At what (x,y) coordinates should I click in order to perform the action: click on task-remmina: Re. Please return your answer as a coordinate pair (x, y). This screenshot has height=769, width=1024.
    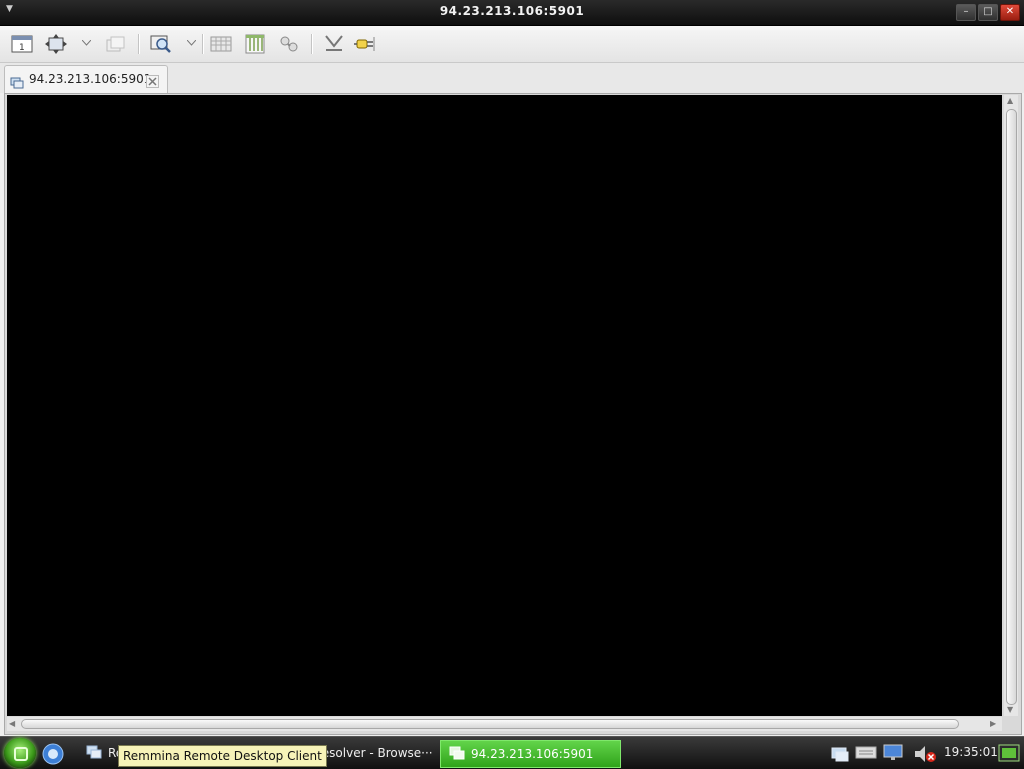
    Looking at the image, I should click on (98, 753).